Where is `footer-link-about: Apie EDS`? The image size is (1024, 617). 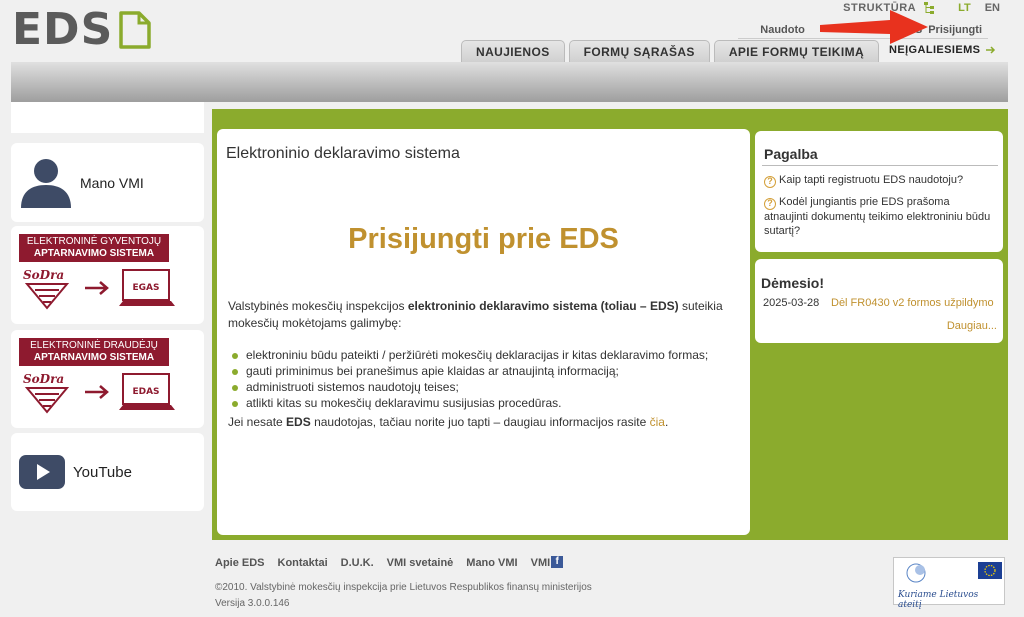
footer-link-about: Apie EDS is located at coordinates (240, 563).